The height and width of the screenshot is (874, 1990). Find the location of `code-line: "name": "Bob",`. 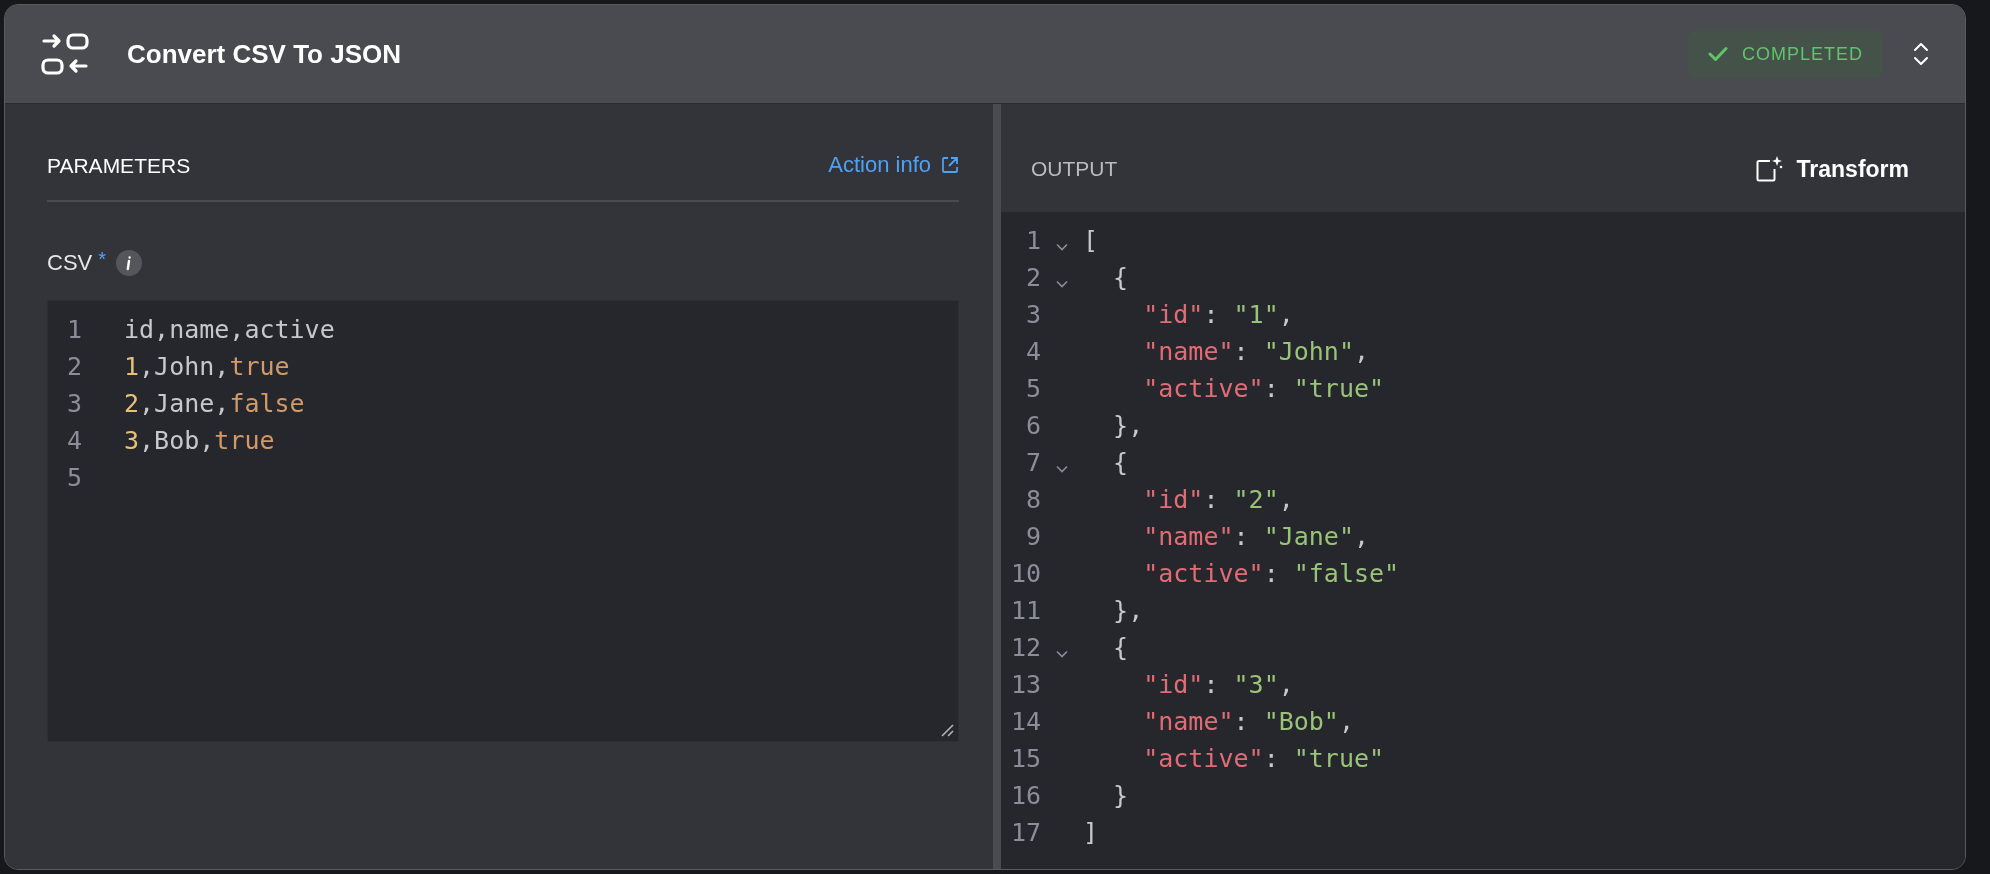

code-line: "name": "Bob", is located at coordinates (1248, 721).